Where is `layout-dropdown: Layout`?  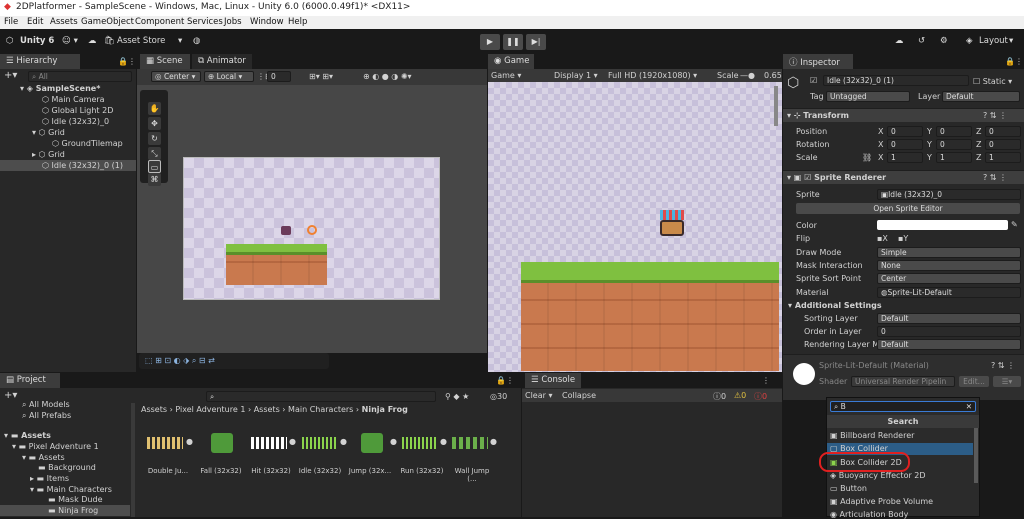
layout-dropdown: Layout is located at coordinates (993, 41).